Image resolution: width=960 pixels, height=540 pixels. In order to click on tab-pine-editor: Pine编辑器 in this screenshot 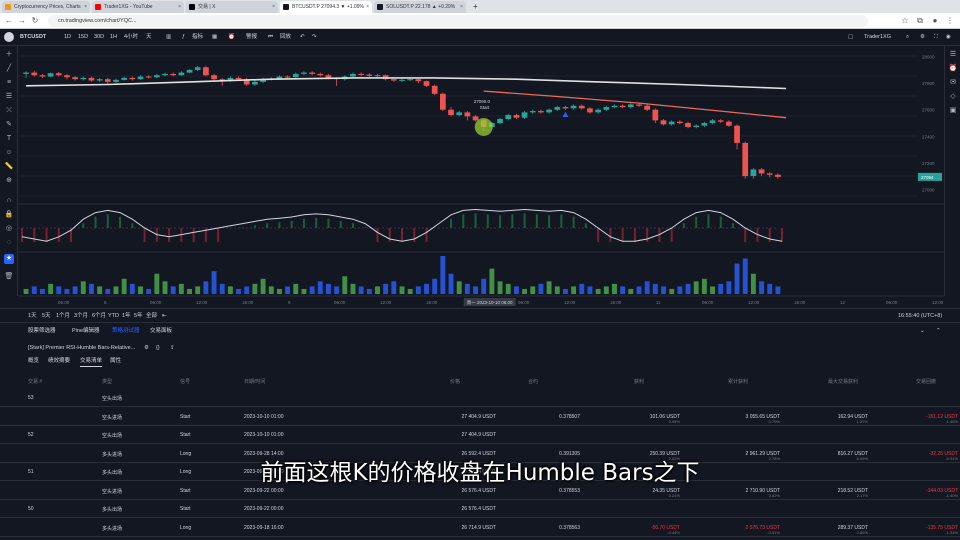, I will do `click(86, 331)`.